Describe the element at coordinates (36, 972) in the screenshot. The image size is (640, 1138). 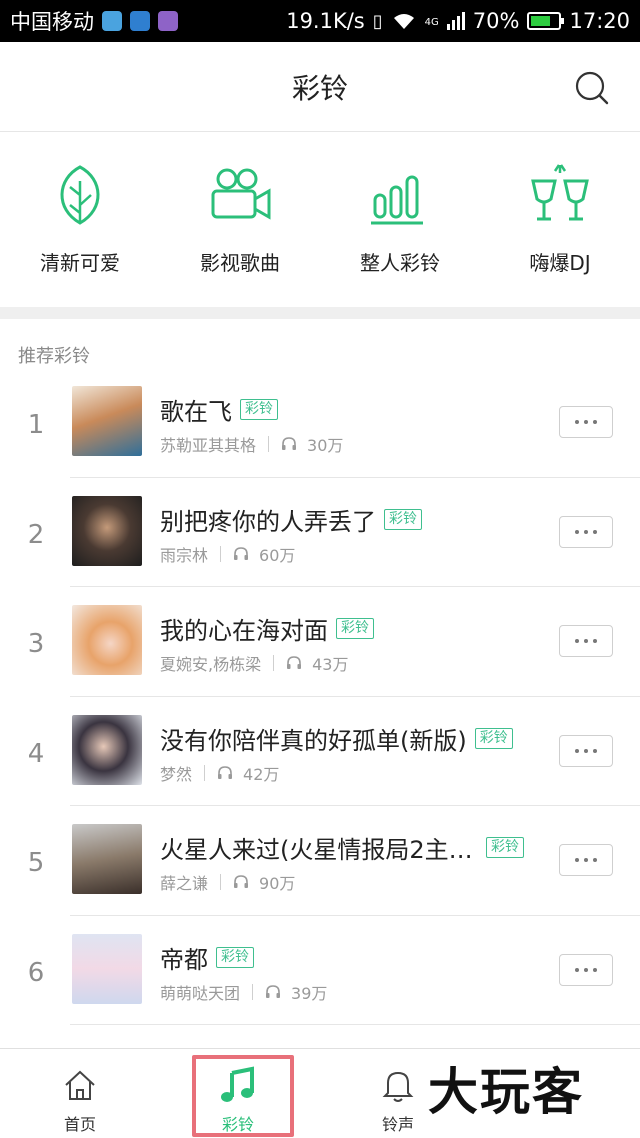
I see `rank-number: 6` at that location.